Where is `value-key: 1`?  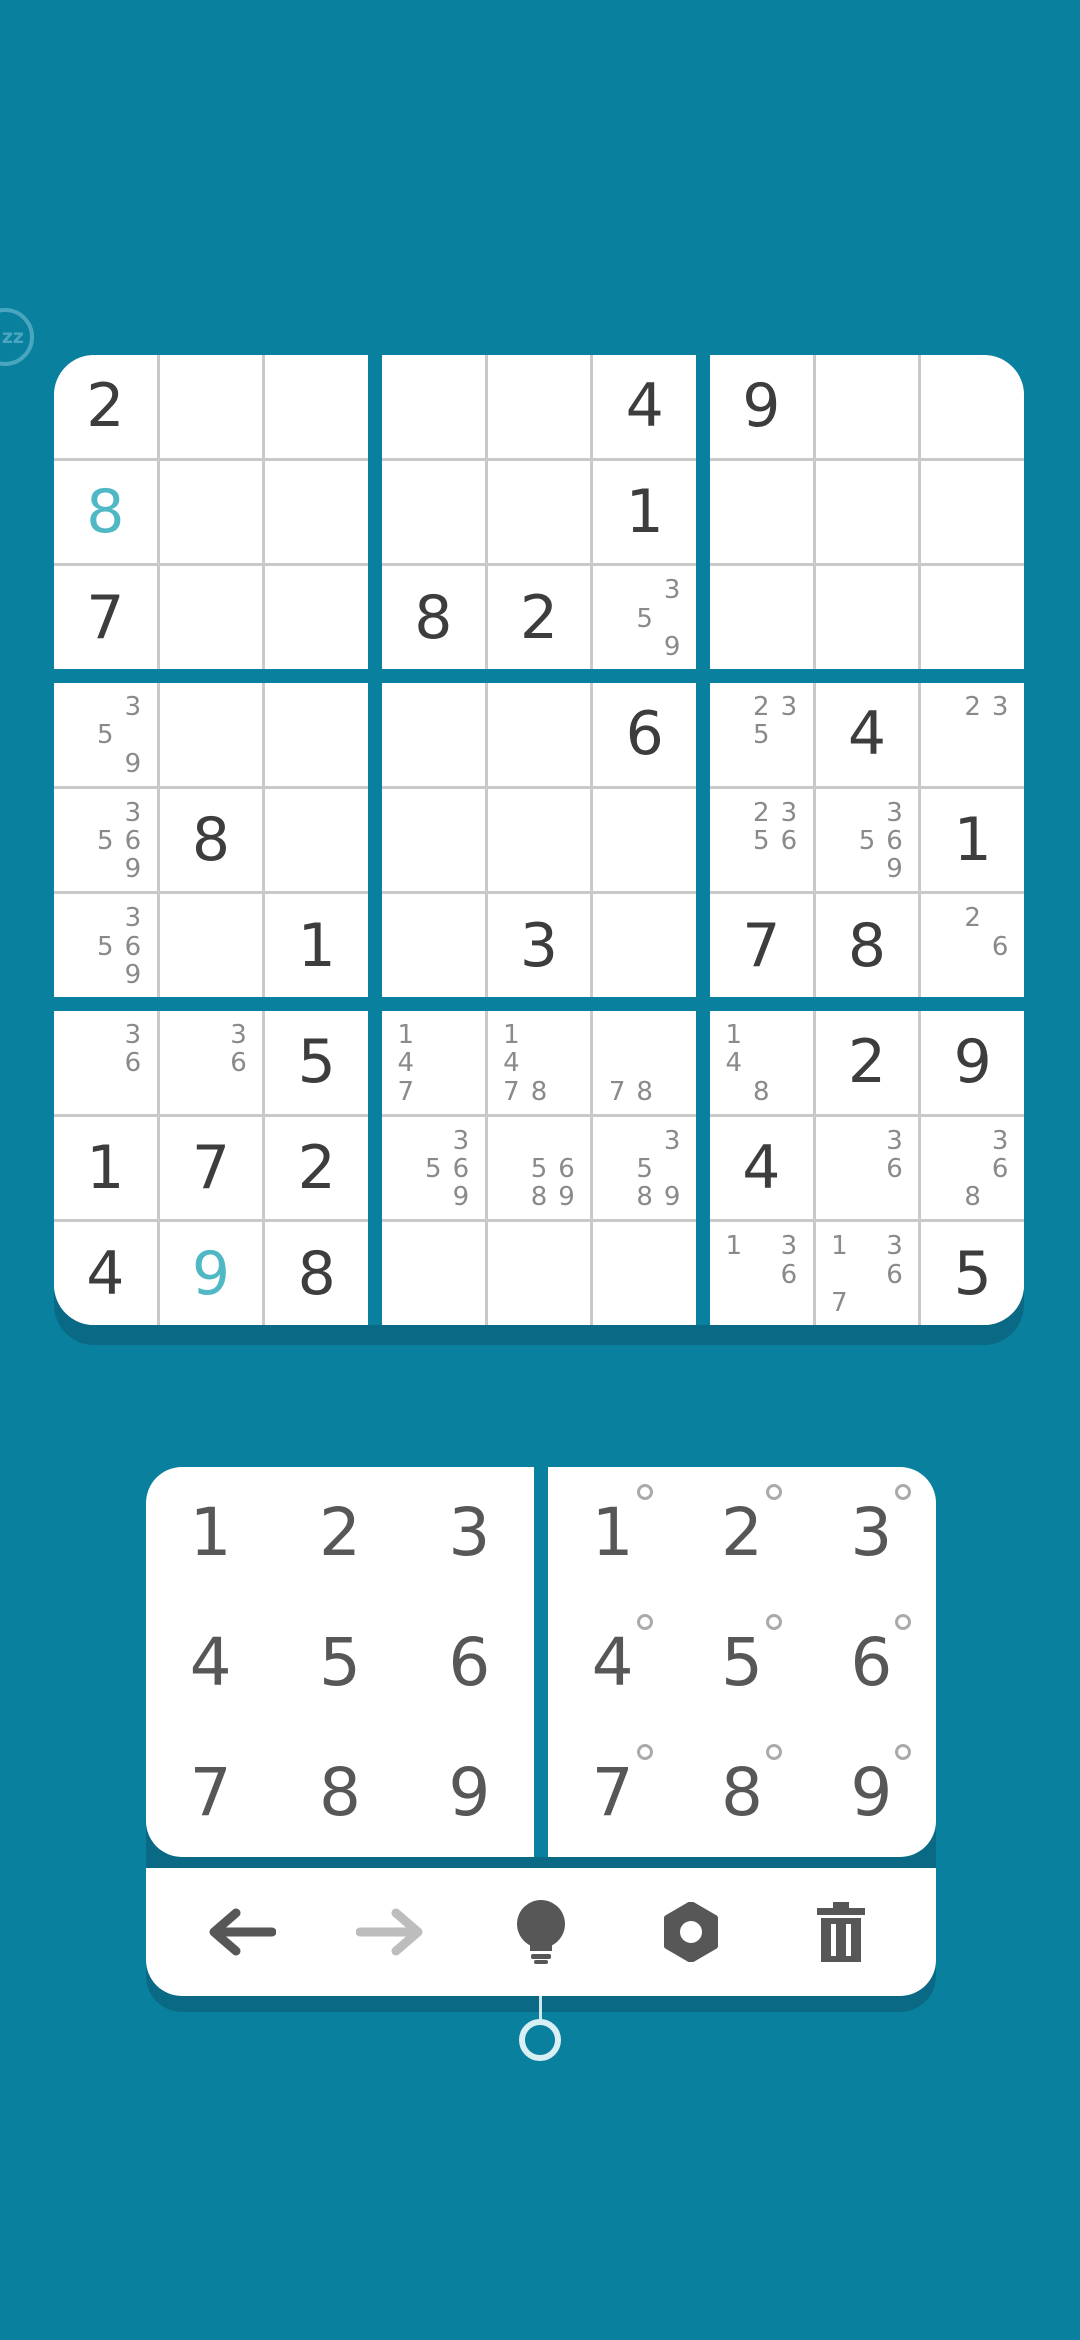
value-key: 1 is located at coordinates (210, 1532).